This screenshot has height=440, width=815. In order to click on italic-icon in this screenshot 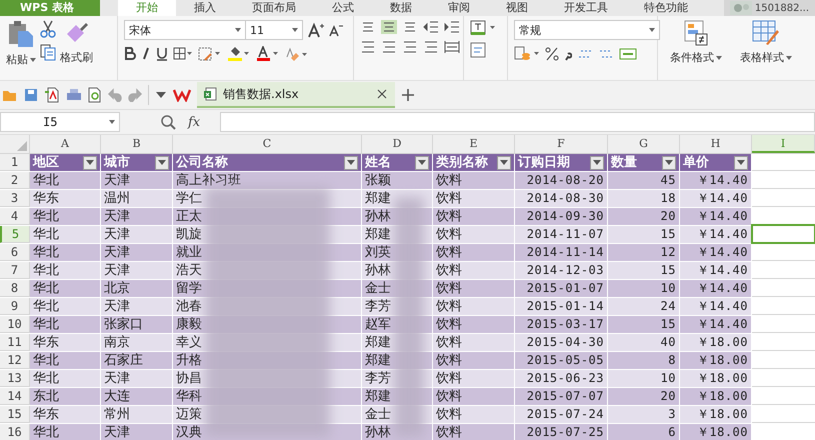, I will do `click(146, 53)`.